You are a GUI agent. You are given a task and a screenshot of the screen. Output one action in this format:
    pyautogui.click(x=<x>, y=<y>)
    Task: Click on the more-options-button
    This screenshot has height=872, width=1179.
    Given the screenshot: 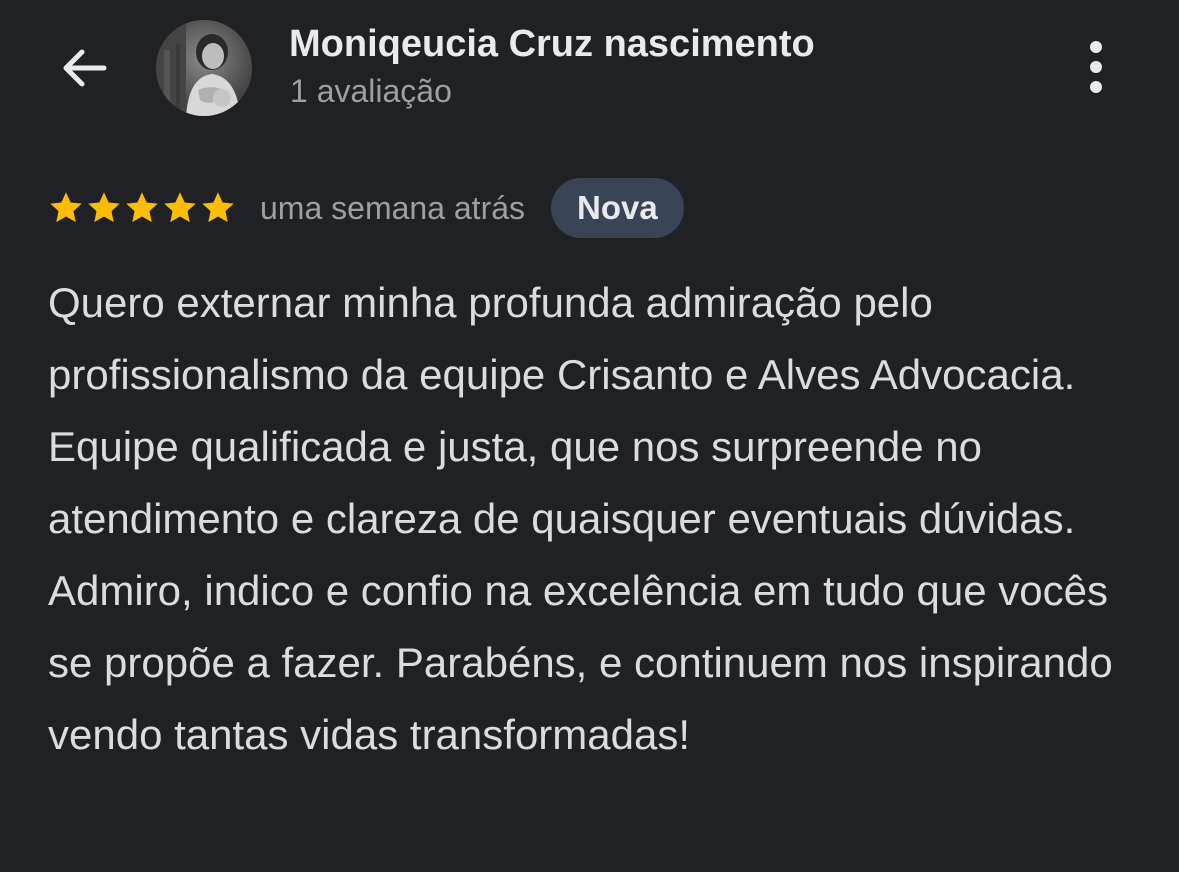 What is the action you would take?
    pyautogui.click(x=1096, y=67)
    